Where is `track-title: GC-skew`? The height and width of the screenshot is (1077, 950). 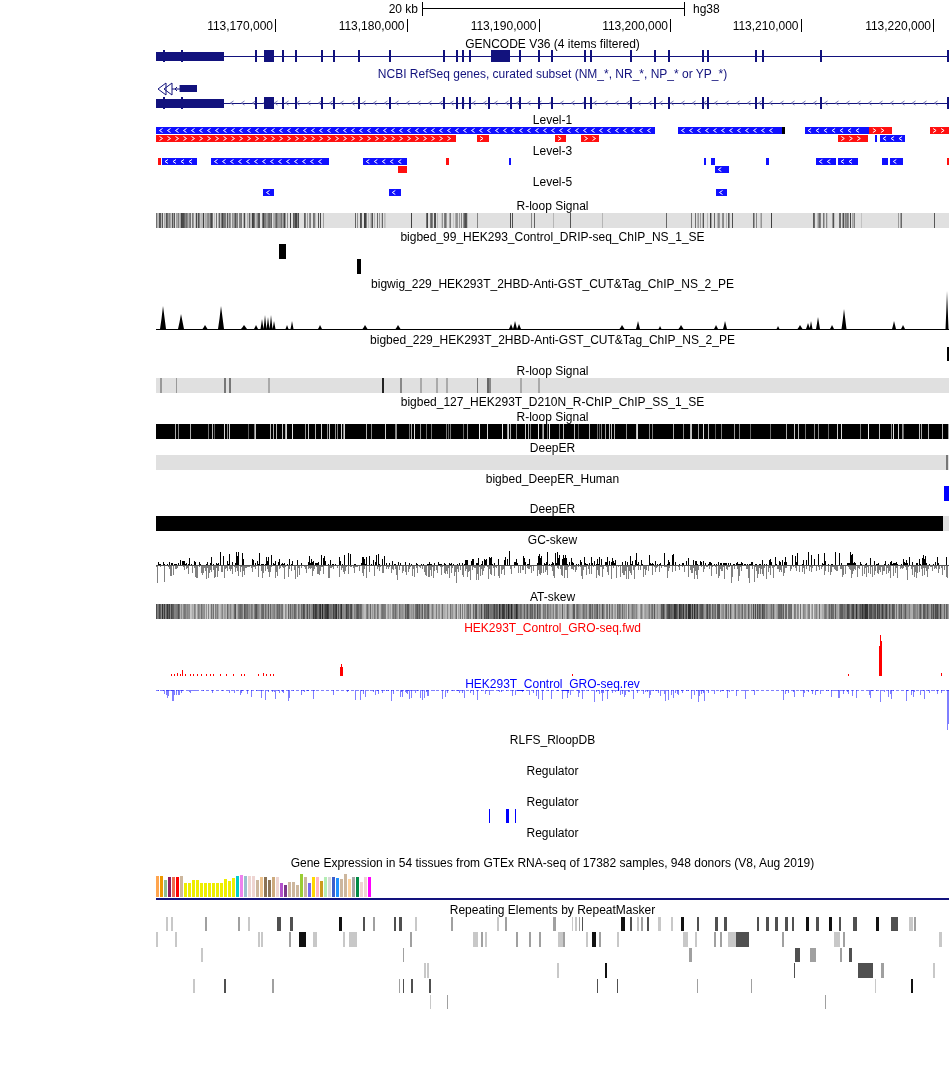
track-title: GC-skew is located at coordinates (552, 540).